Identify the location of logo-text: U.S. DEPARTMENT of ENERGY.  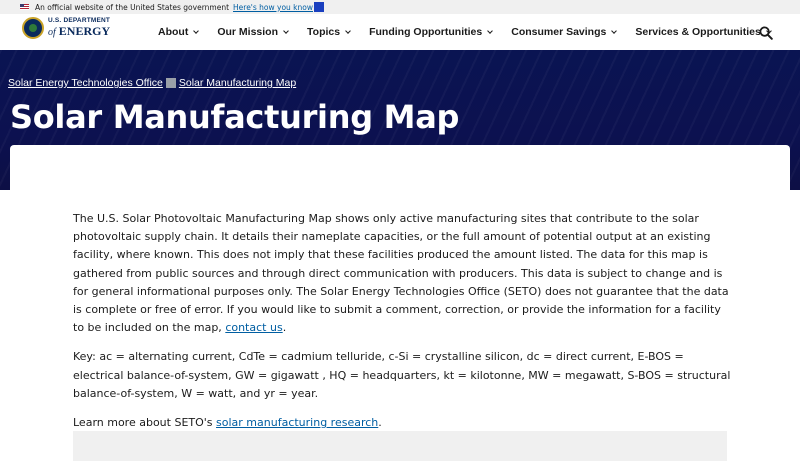
(79, 28).